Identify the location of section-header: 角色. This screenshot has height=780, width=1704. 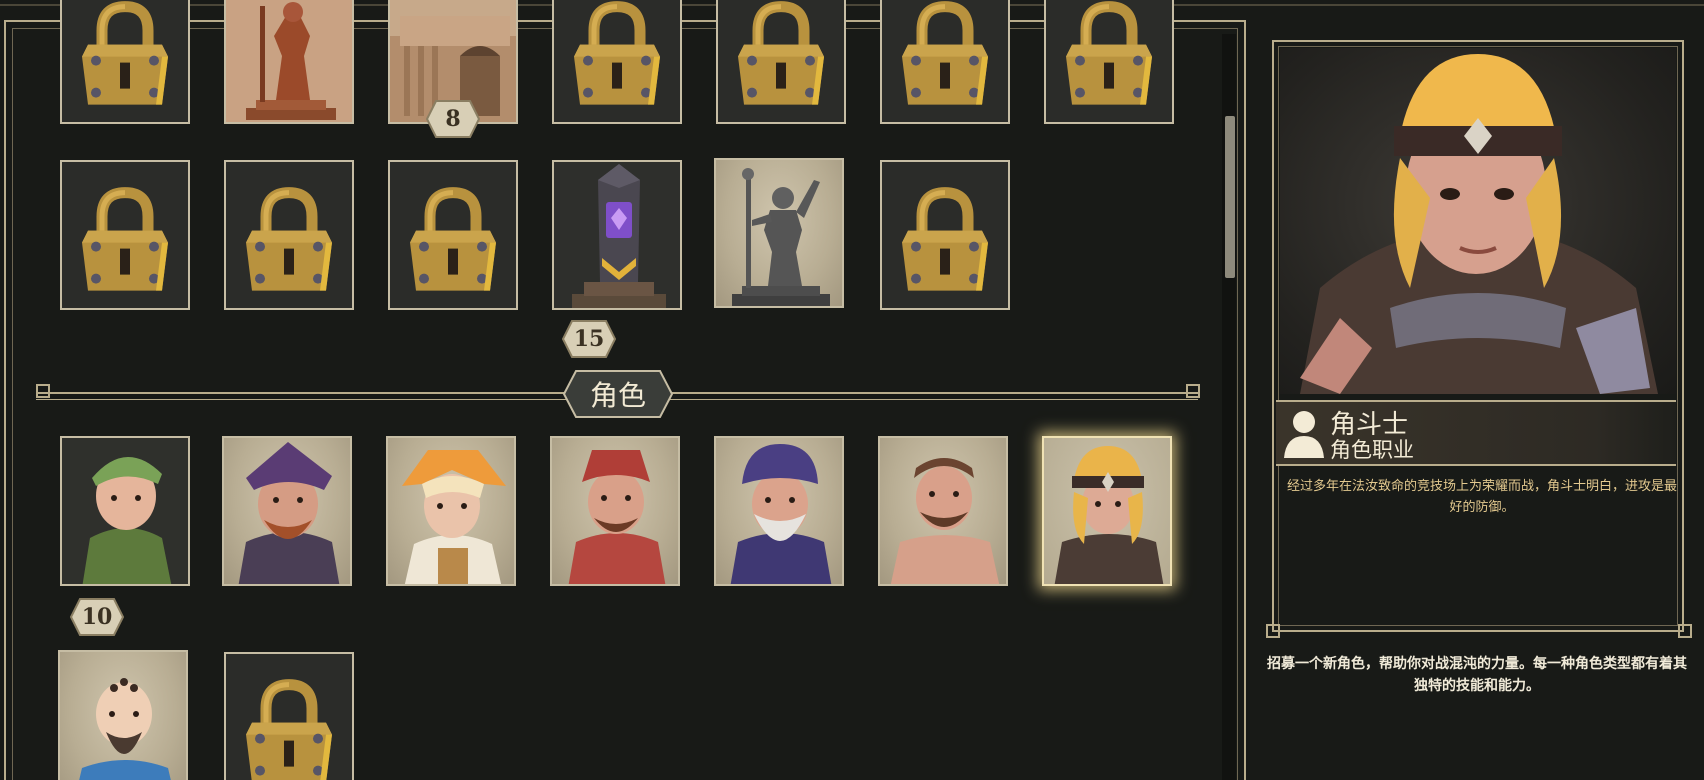
(618, 394).